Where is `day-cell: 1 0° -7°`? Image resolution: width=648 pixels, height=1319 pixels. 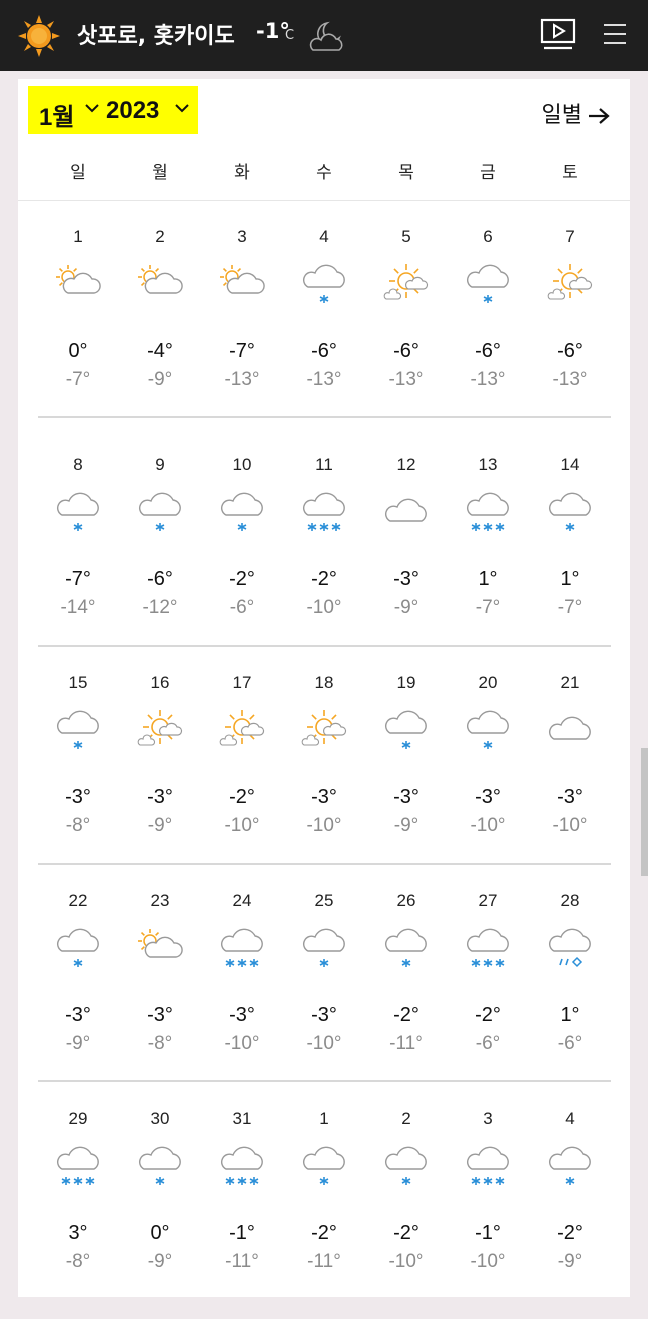
day-cell: 1 0° -7° is located at coordinates (78, 332).